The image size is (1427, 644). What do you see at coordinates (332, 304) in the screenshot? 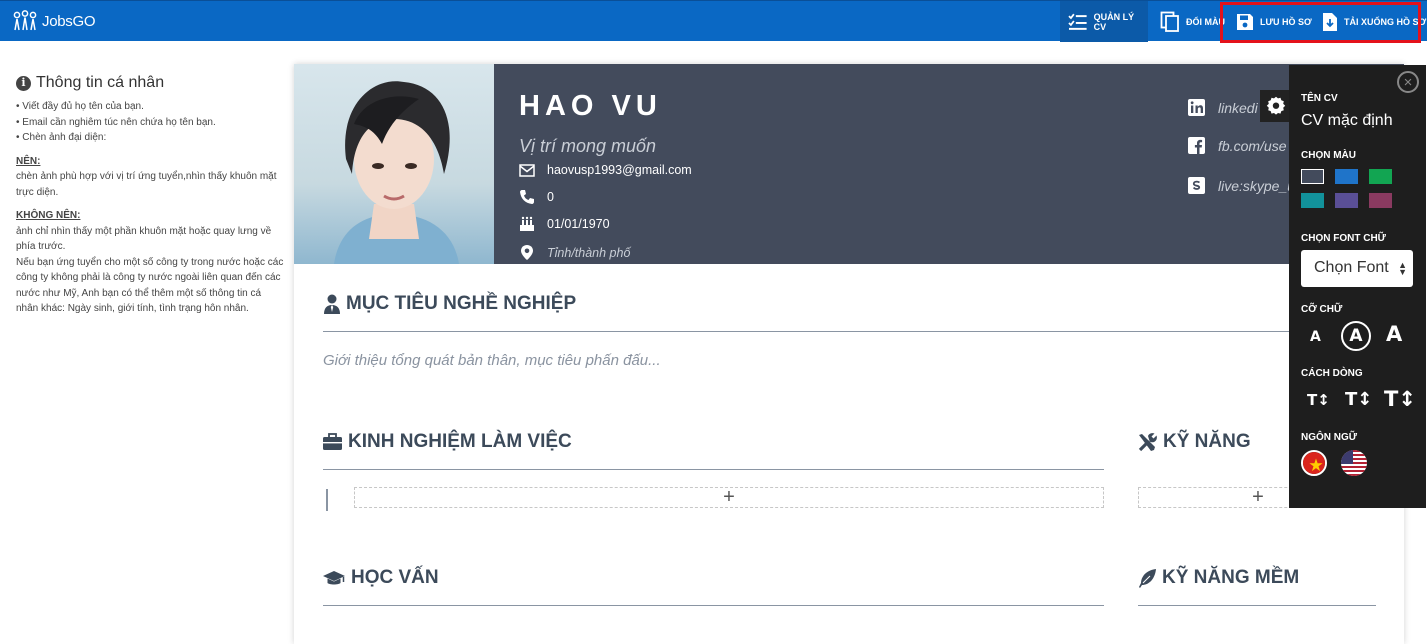
I see `user-tie-icon` at bounding box center [332, 304].